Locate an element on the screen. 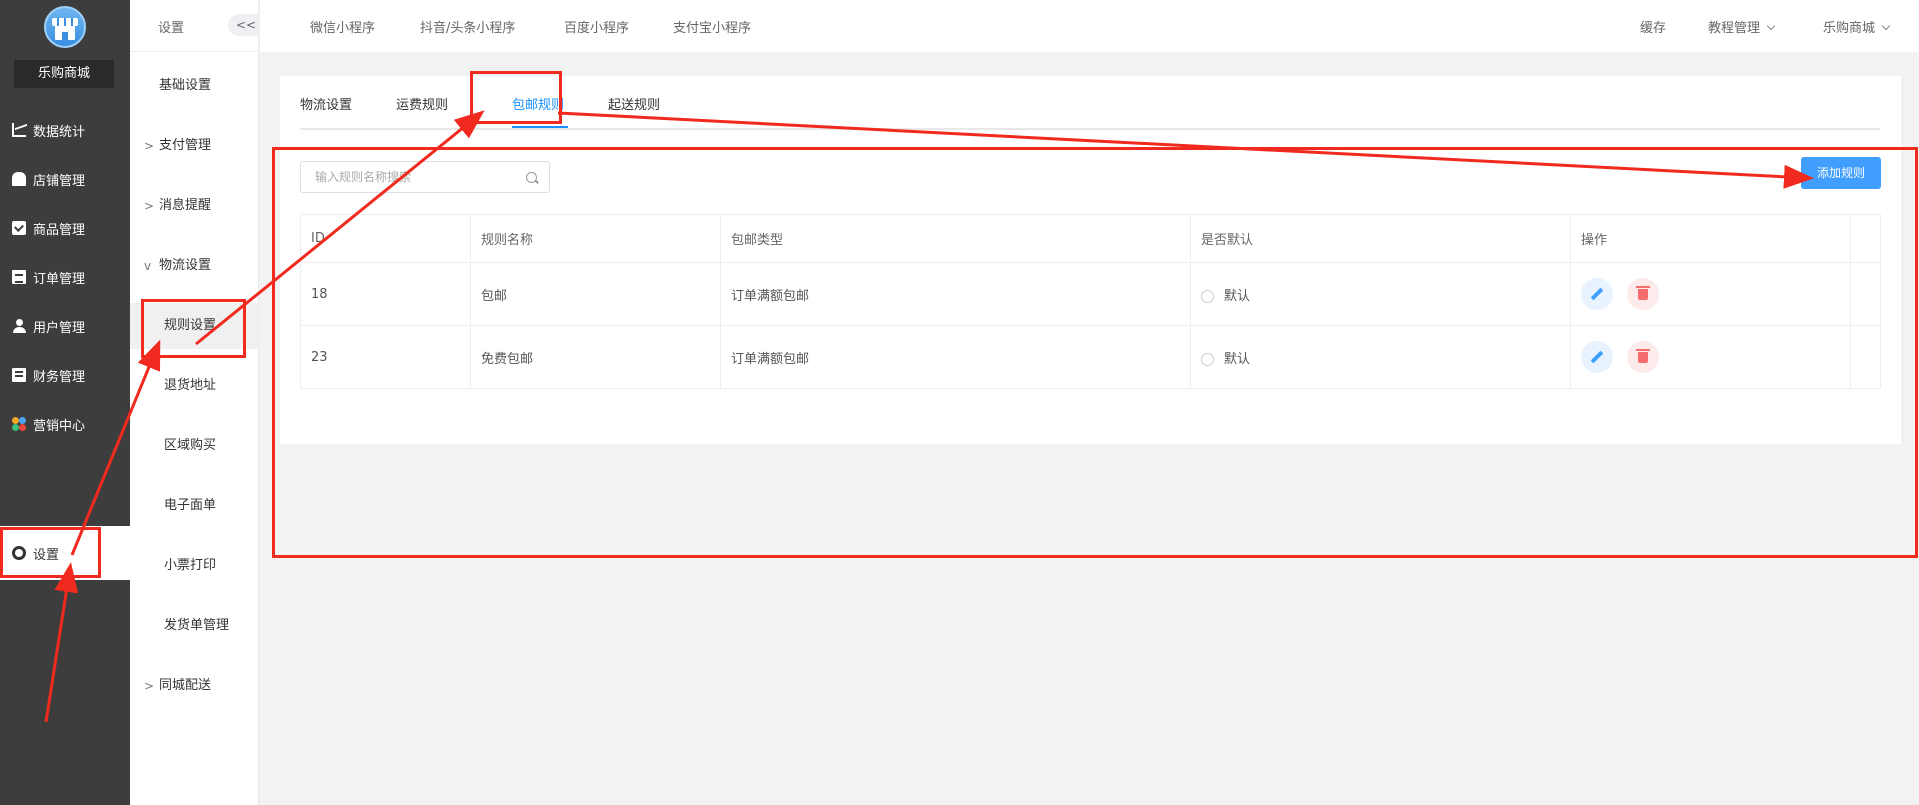  arrow-to-settings is located at coordinates (61, 642).